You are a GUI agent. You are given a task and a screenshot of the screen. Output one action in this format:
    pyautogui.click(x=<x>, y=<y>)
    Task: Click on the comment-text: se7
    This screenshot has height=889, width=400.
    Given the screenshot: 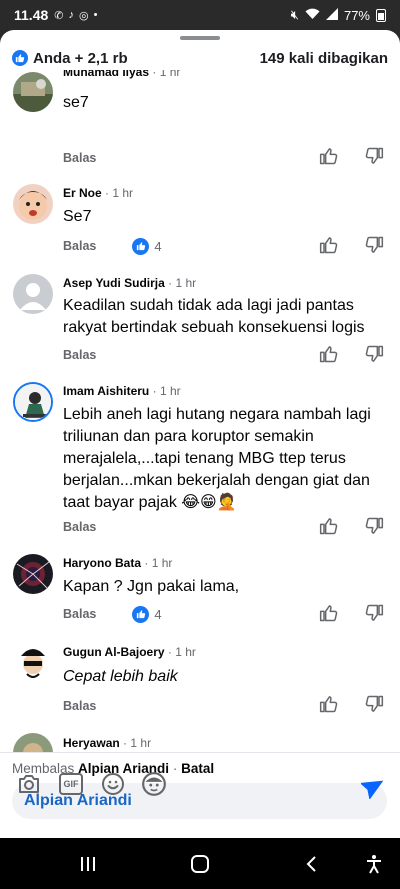 What is the action you would take?
    pyautogui.click(x=76, y=102)
    